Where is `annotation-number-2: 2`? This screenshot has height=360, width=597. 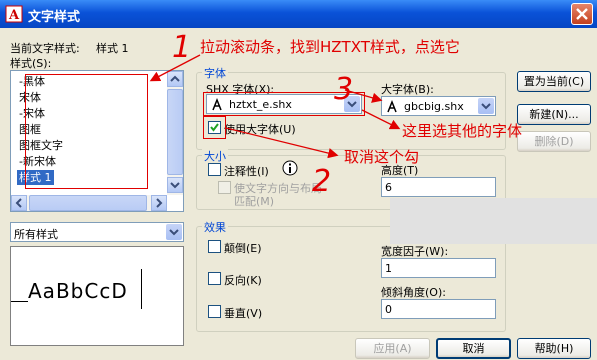
annotation-number-2: 2 is located at coordinates (322, 181).